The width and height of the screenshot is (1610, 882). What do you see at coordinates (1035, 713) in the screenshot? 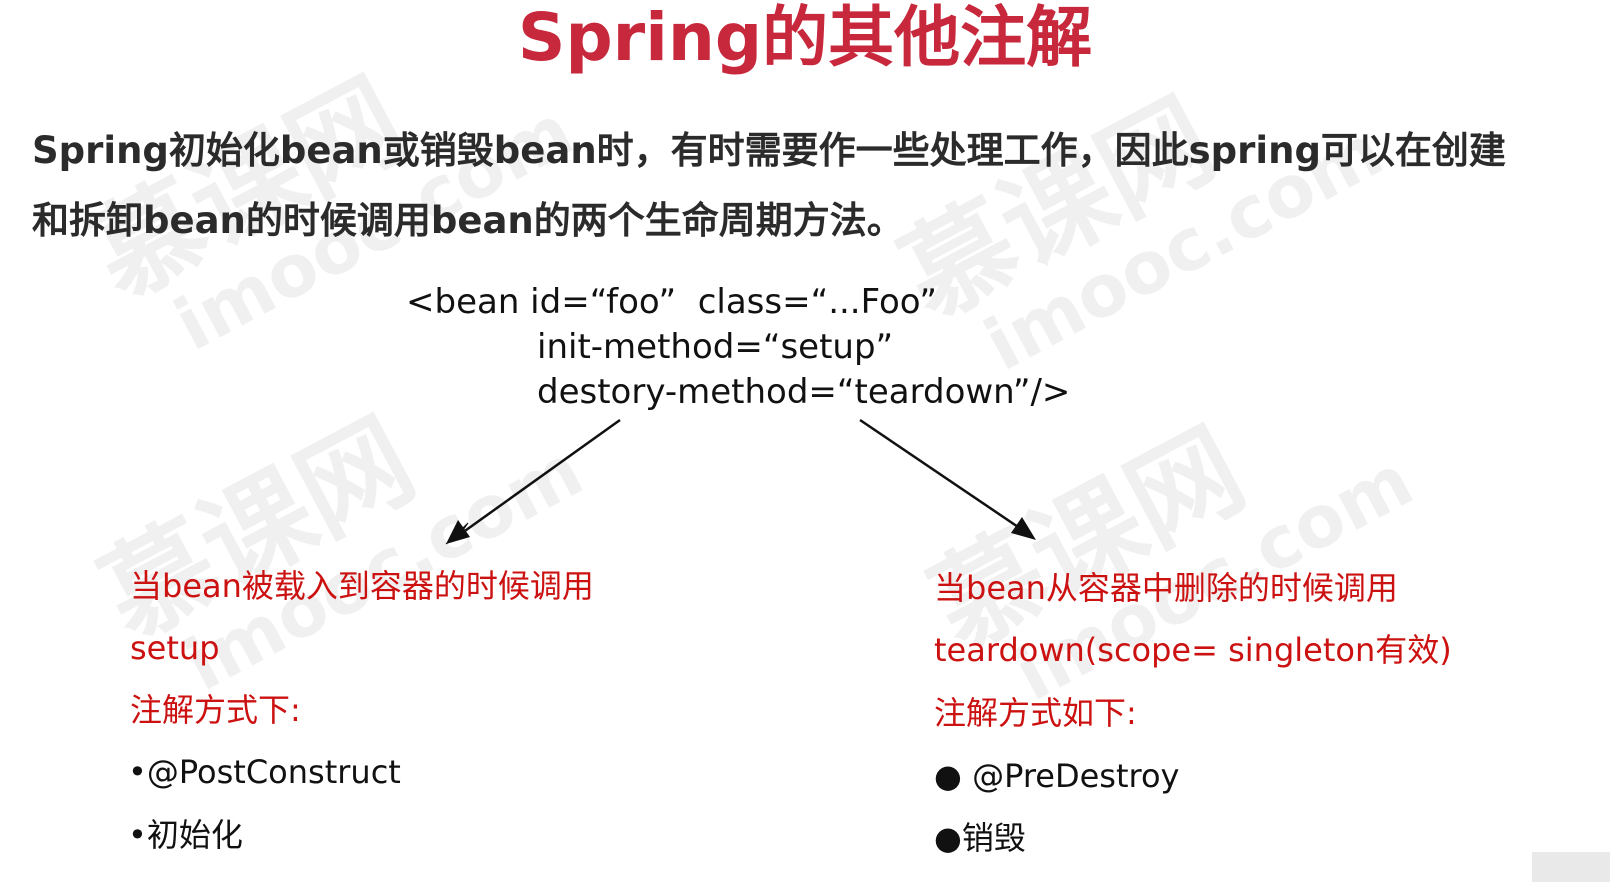
I see `right-annotation-heading: 注解方式如下:` at bounding box center [1035, 713].